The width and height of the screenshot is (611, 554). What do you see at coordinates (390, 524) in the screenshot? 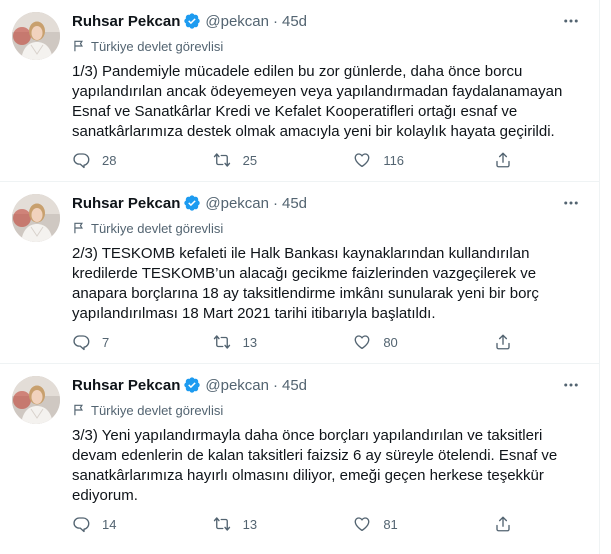
I see `like-count: 81` at bounding box center [390, 524].